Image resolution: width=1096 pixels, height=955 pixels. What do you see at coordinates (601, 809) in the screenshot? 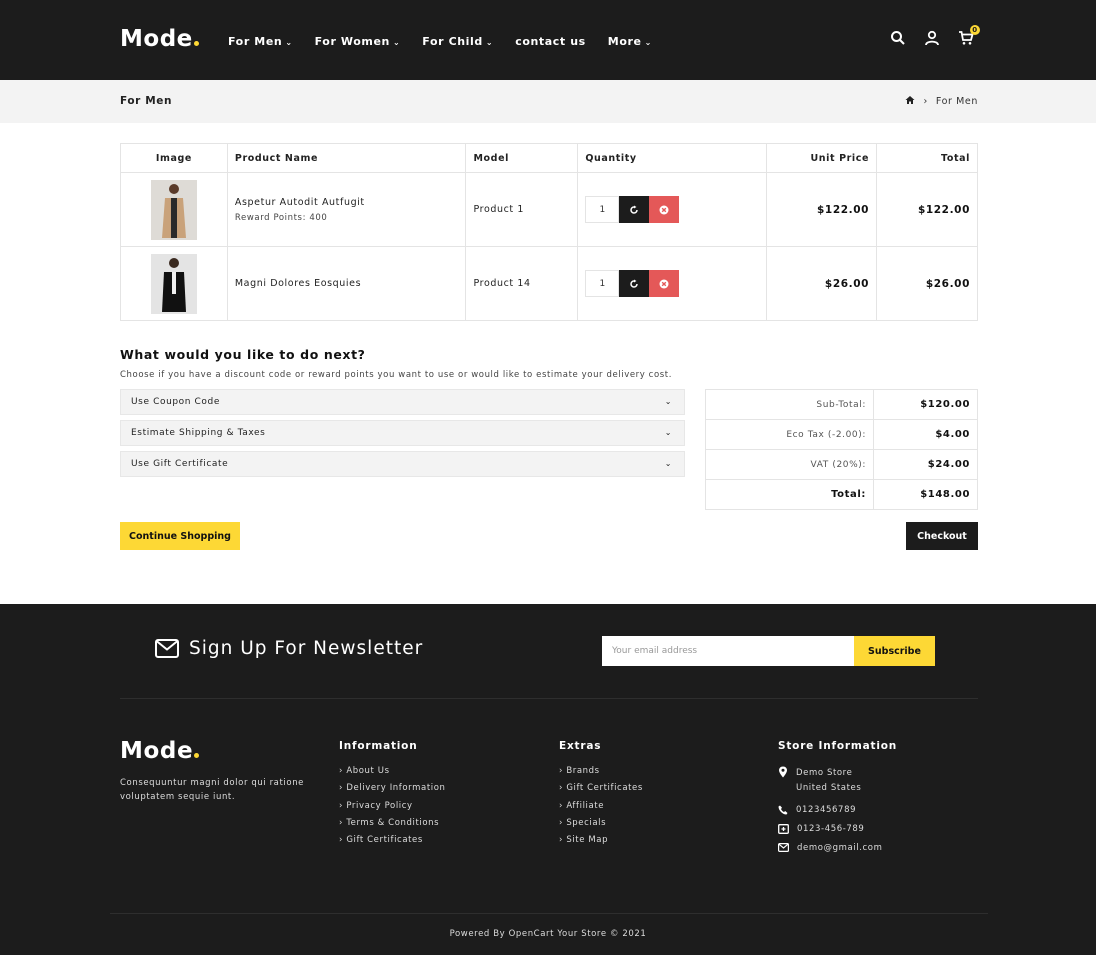
I see `footer-link-affiliate: › Affiliate` at bounding box center [601, 809].